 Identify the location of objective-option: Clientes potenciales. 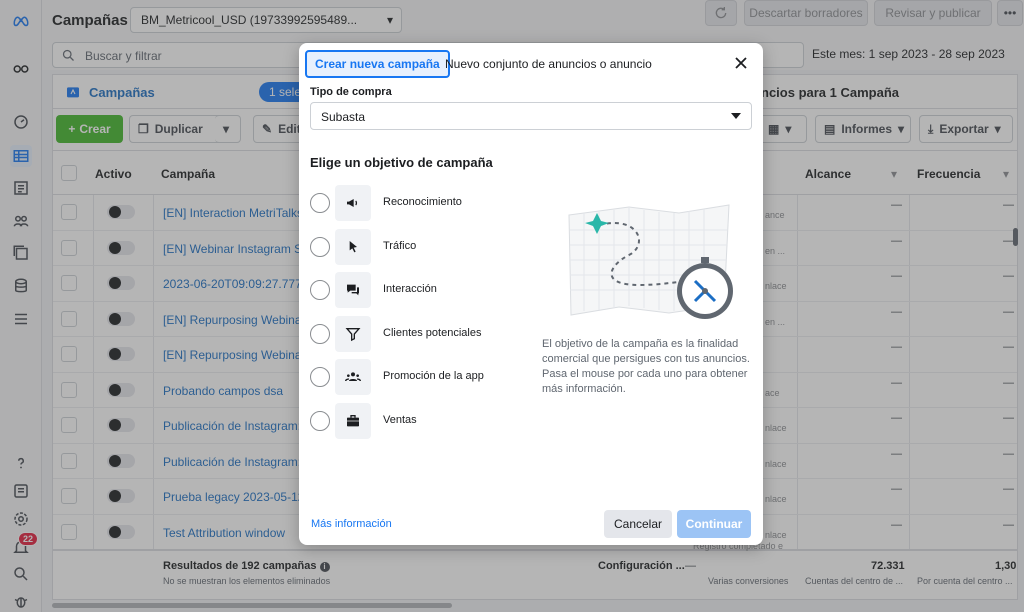
(415, 333).